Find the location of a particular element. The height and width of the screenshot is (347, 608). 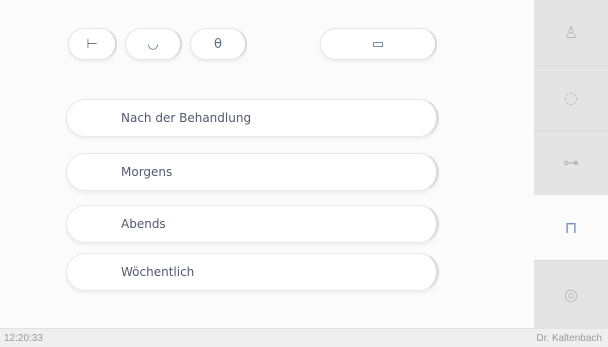

menu-item-label: Nach der Behandlung is located at coordinates (186, 118).